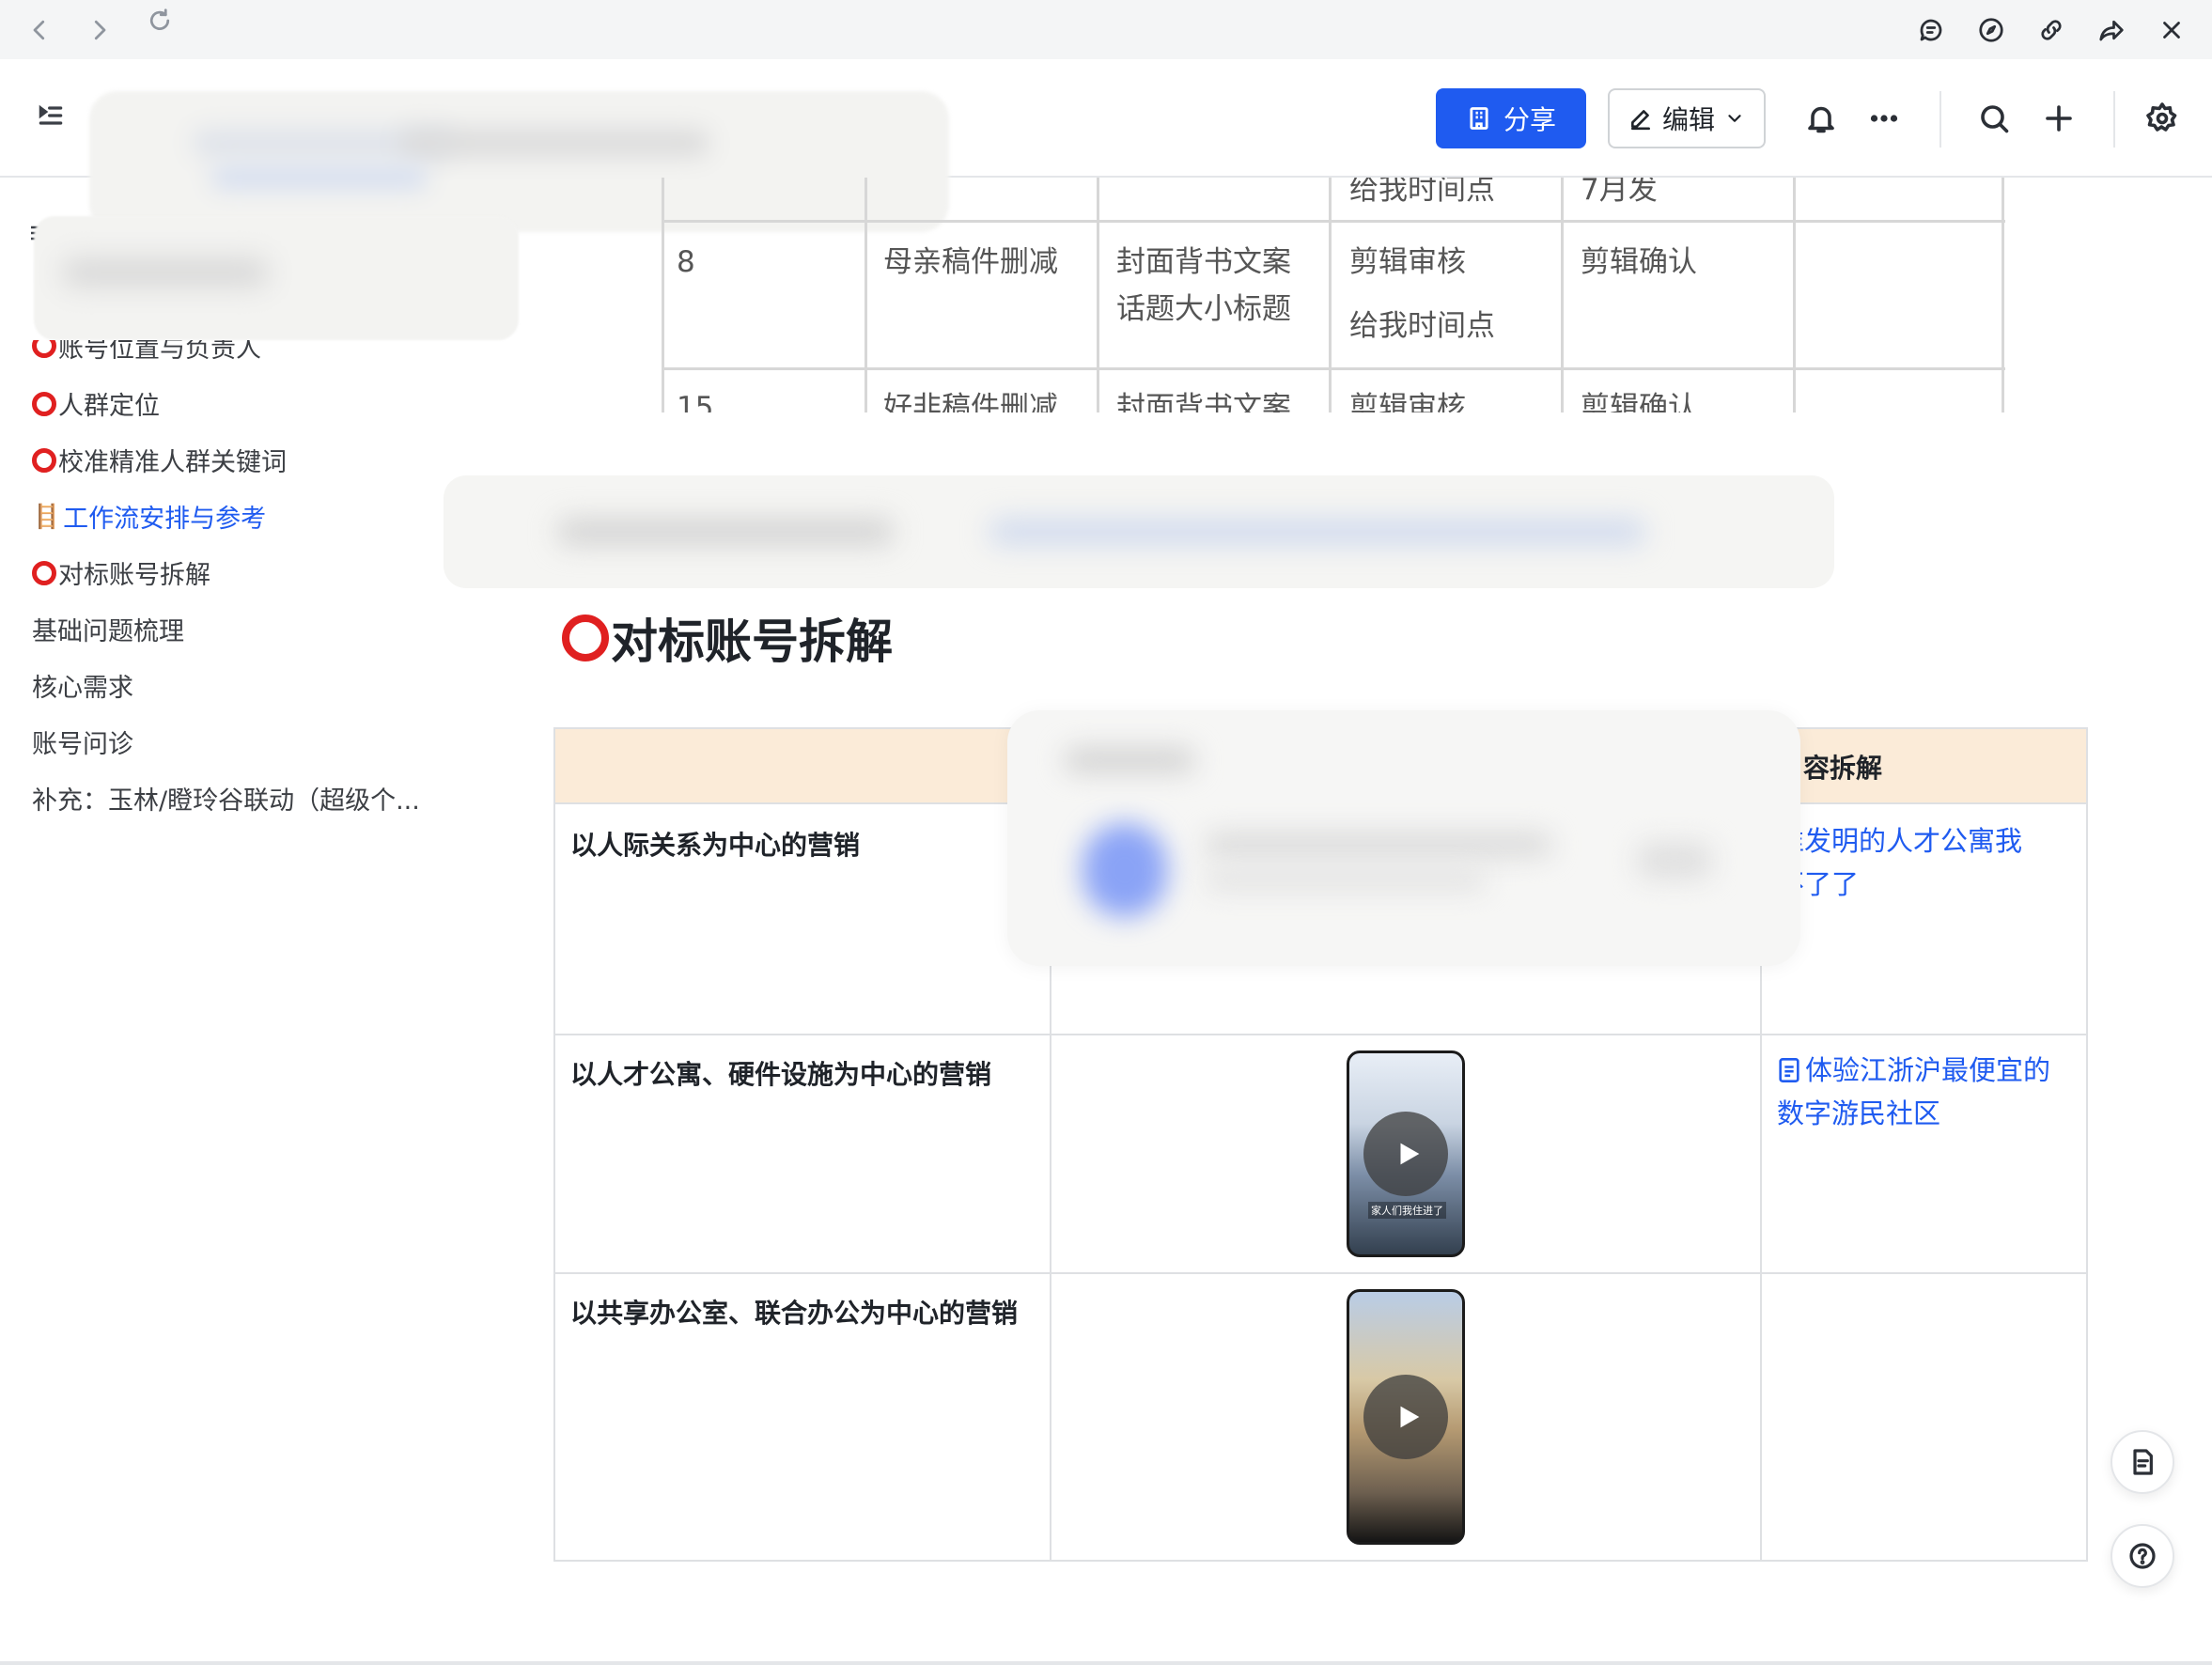  Describe the element at coordinates (1991, 30) in the screenshot. I see `compass-icon` at that location.